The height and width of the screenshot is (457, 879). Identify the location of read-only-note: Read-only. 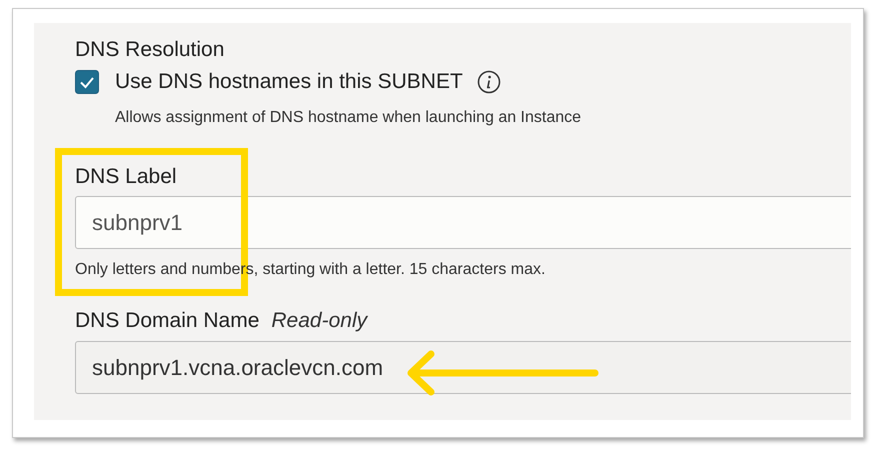
(319, 321).